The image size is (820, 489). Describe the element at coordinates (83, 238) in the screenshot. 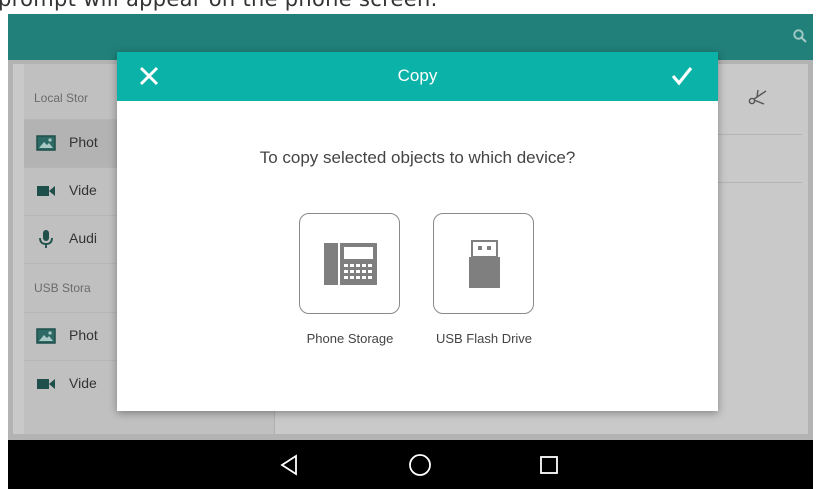

I see `sidebar-item-label: Audi` at that location.